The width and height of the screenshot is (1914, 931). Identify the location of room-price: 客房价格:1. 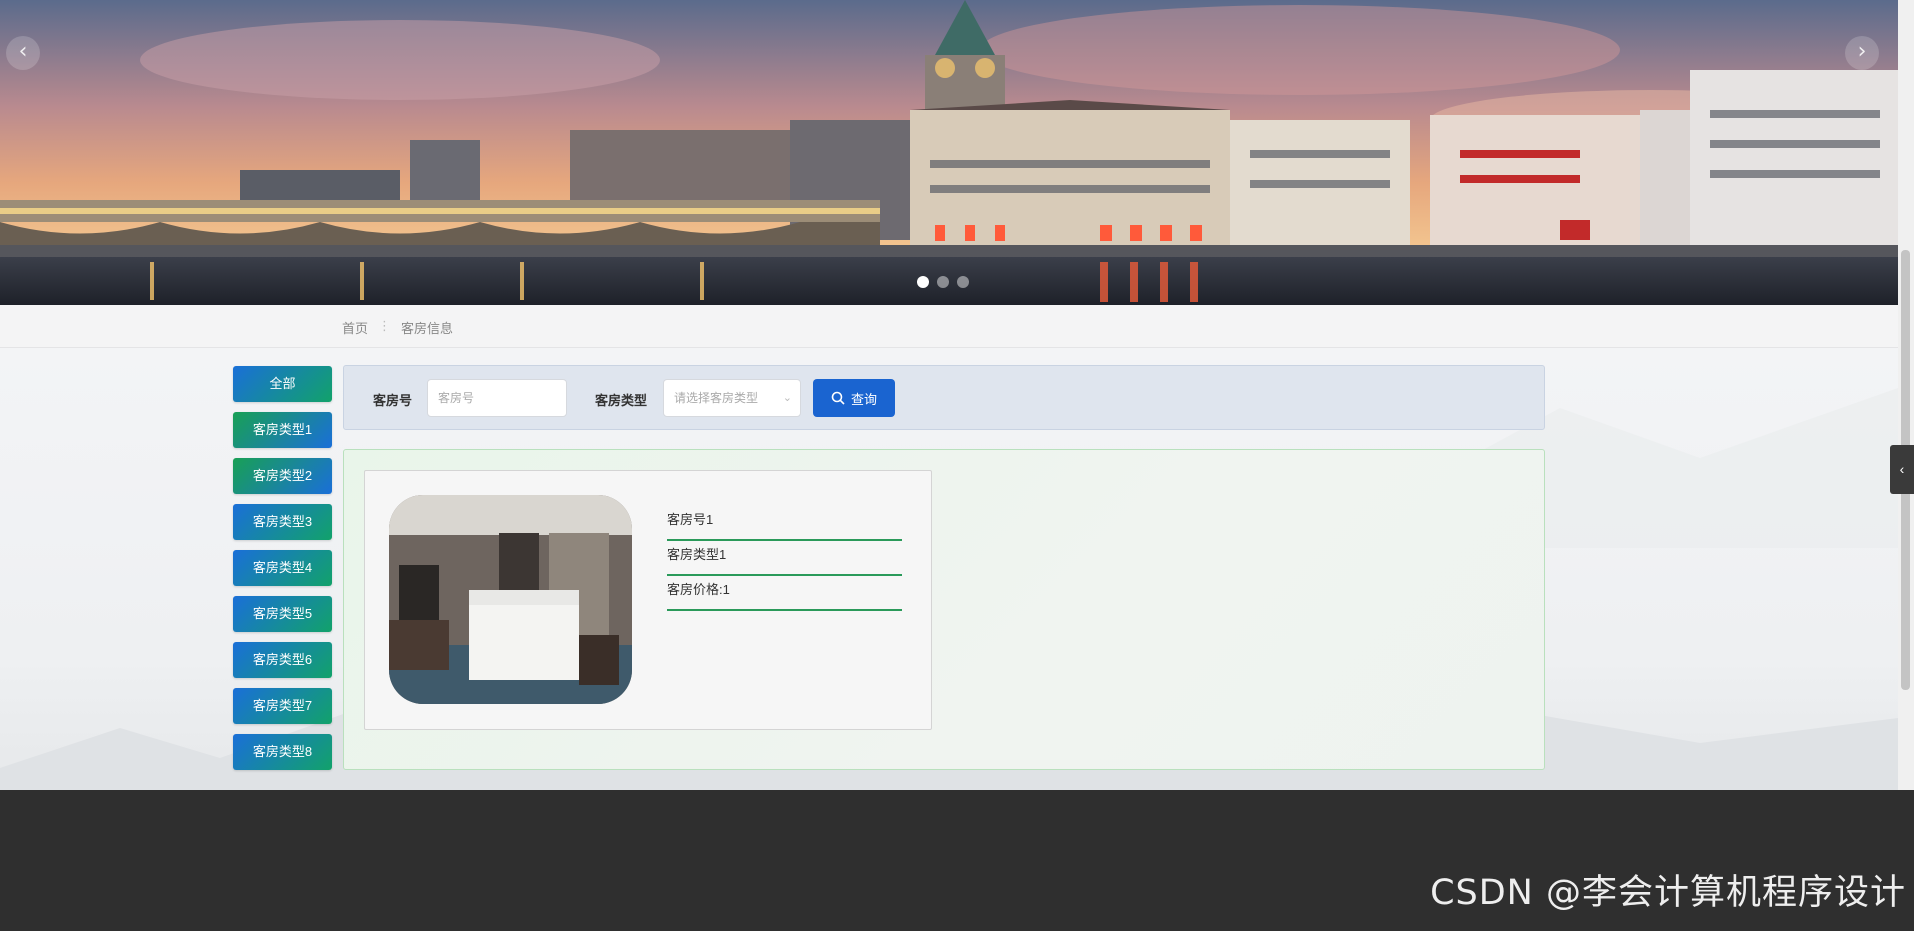
(784, 594).